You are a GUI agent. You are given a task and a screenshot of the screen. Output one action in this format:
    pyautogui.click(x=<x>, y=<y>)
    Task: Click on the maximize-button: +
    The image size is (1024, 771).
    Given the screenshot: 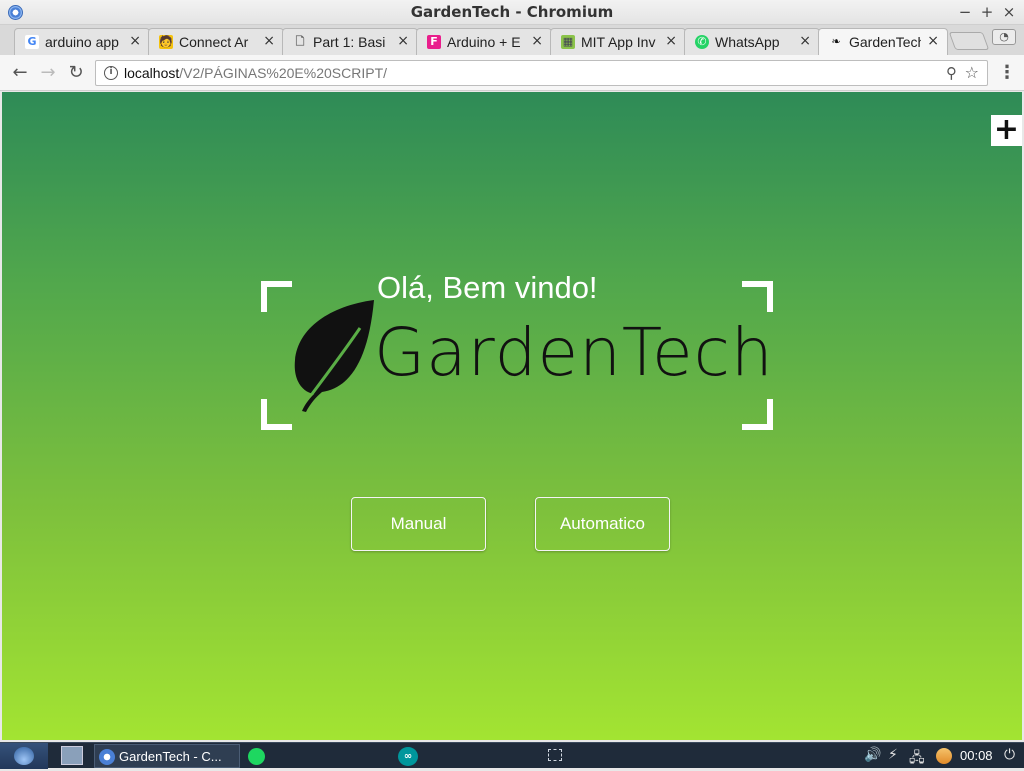 What is the action you would take?
    pyautogui.click(x=987, y=12)
    